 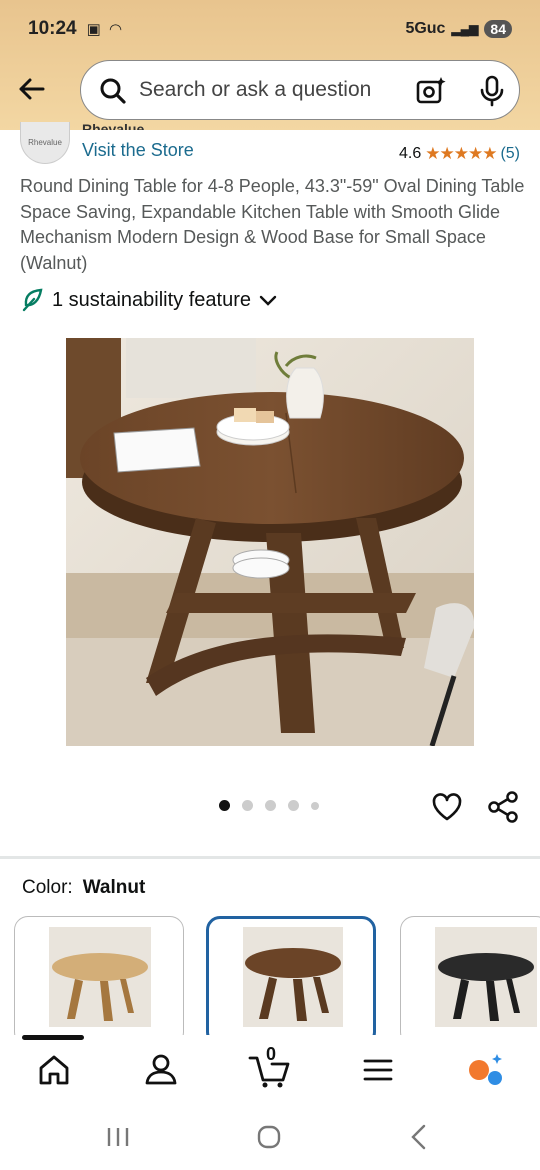 What do you see at coordinates (268, 300) in the screenshot?
I see `chevron-down-icon` at bounding box center [268, 300].